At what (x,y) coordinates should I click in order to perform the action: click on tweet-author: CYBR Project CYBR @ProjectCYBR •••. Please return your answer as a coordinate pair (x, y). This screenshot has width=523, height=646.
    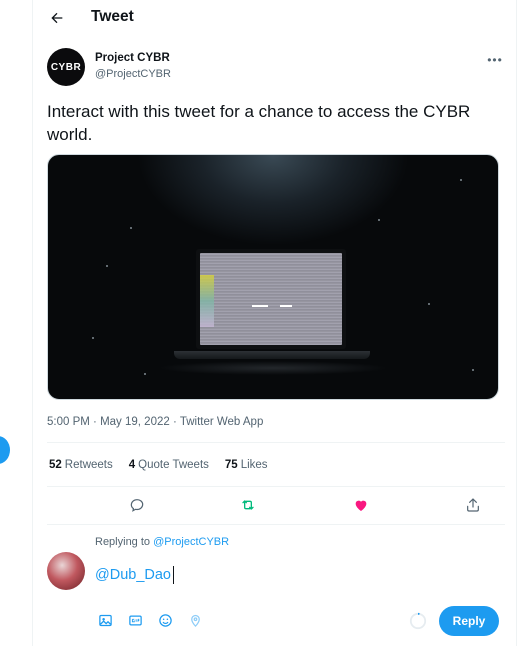
    Looking at the image, I should click on (277, 68).